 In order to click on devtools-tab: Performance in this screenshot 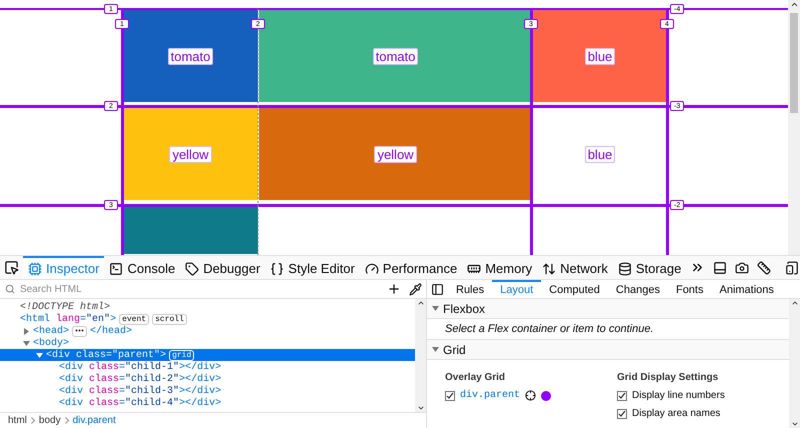, I will do `click(411, 267)`.